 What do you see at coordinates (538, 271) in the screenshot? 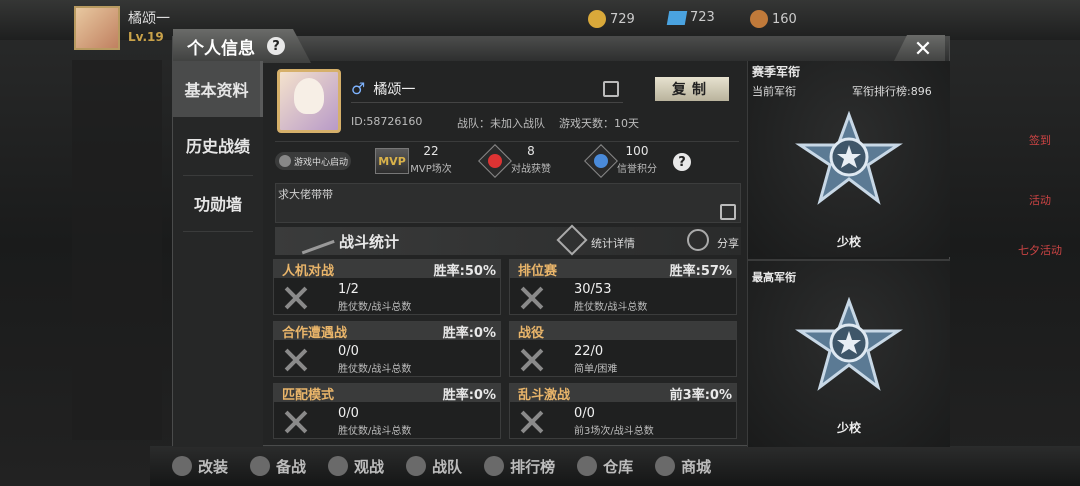
I see `card-title: 排位赛` at bounding box center [538, 271].